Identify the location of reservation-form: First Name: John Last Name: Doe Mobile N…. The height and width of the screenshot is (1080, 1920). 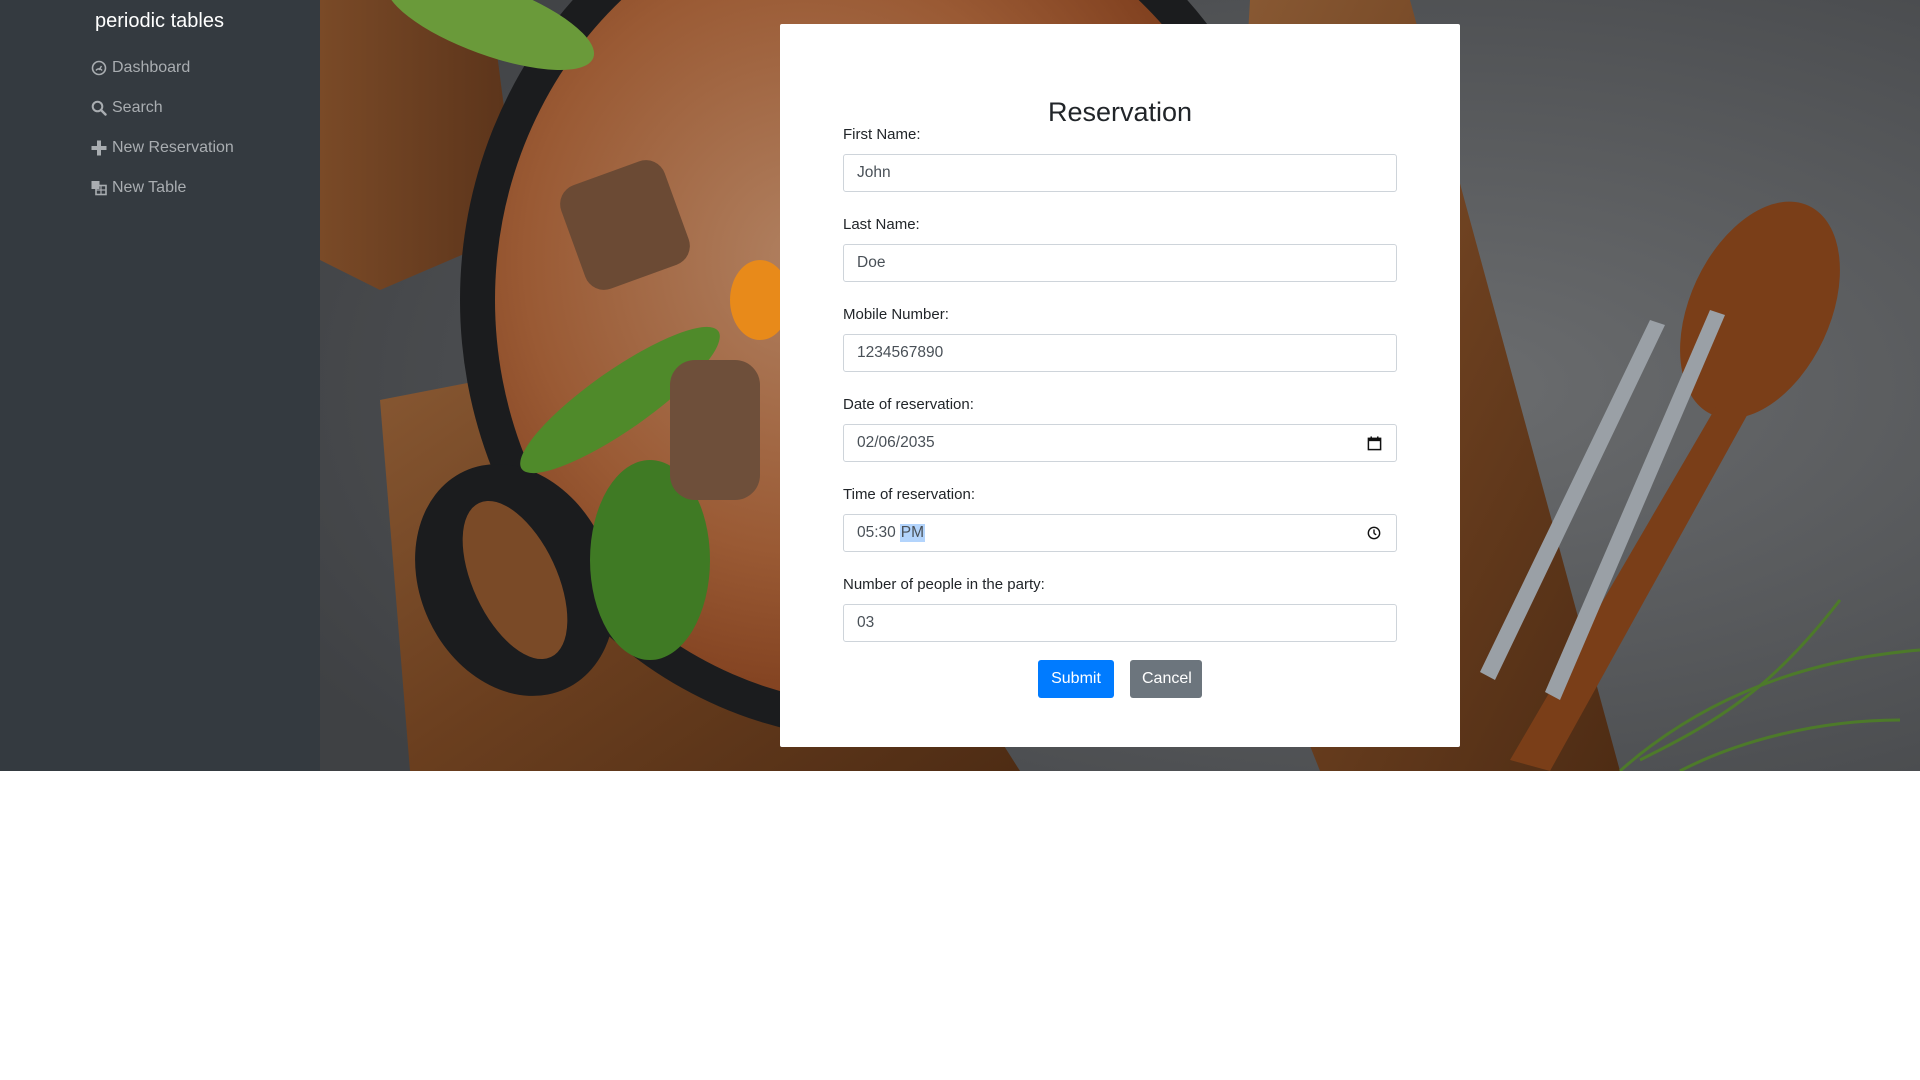
(1120, 380).